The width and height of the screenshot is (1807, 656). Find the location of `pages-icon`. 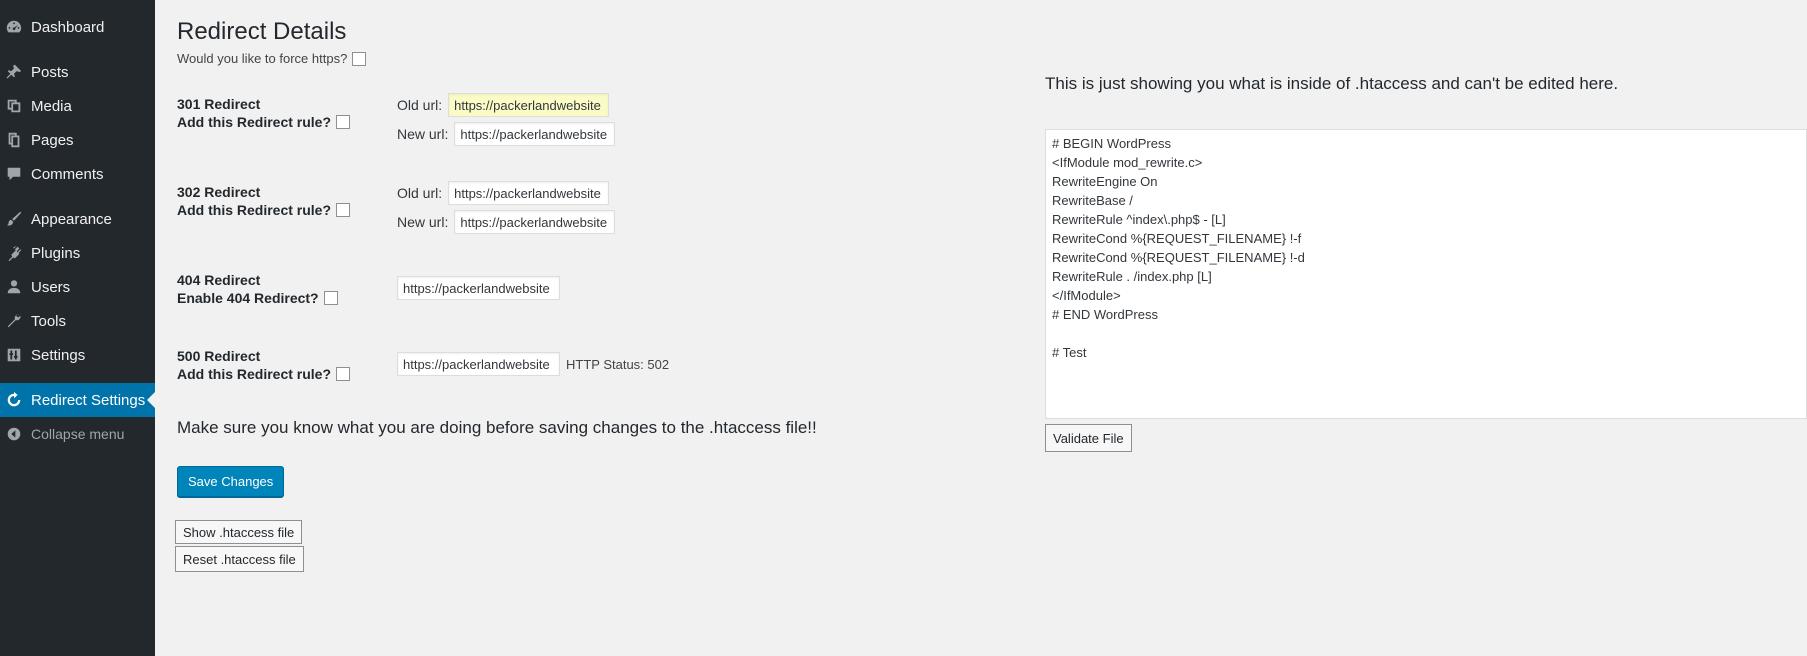

pages-icon is located at coordinates (14, 140).